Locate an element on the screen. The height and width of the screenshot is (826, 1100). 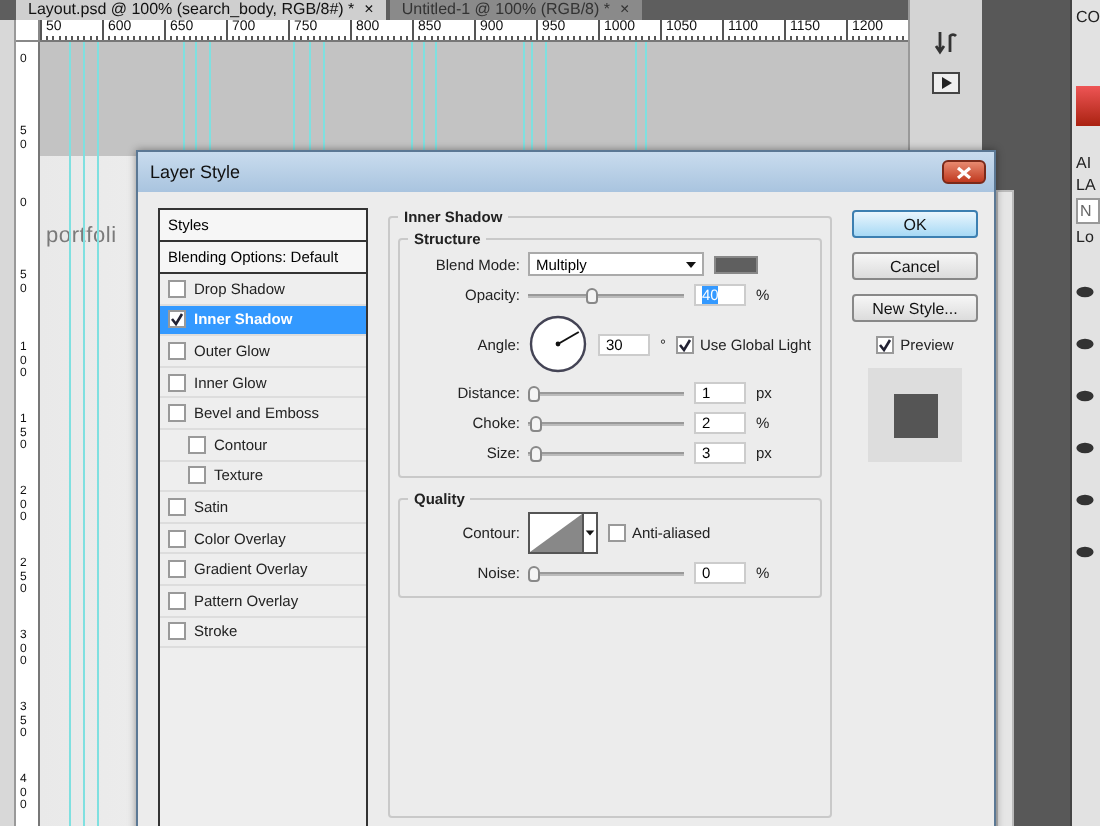
document-tab: Layout.psd @ 100% (search_body, RGB/8#) * × is located at coordinates (201, 10).